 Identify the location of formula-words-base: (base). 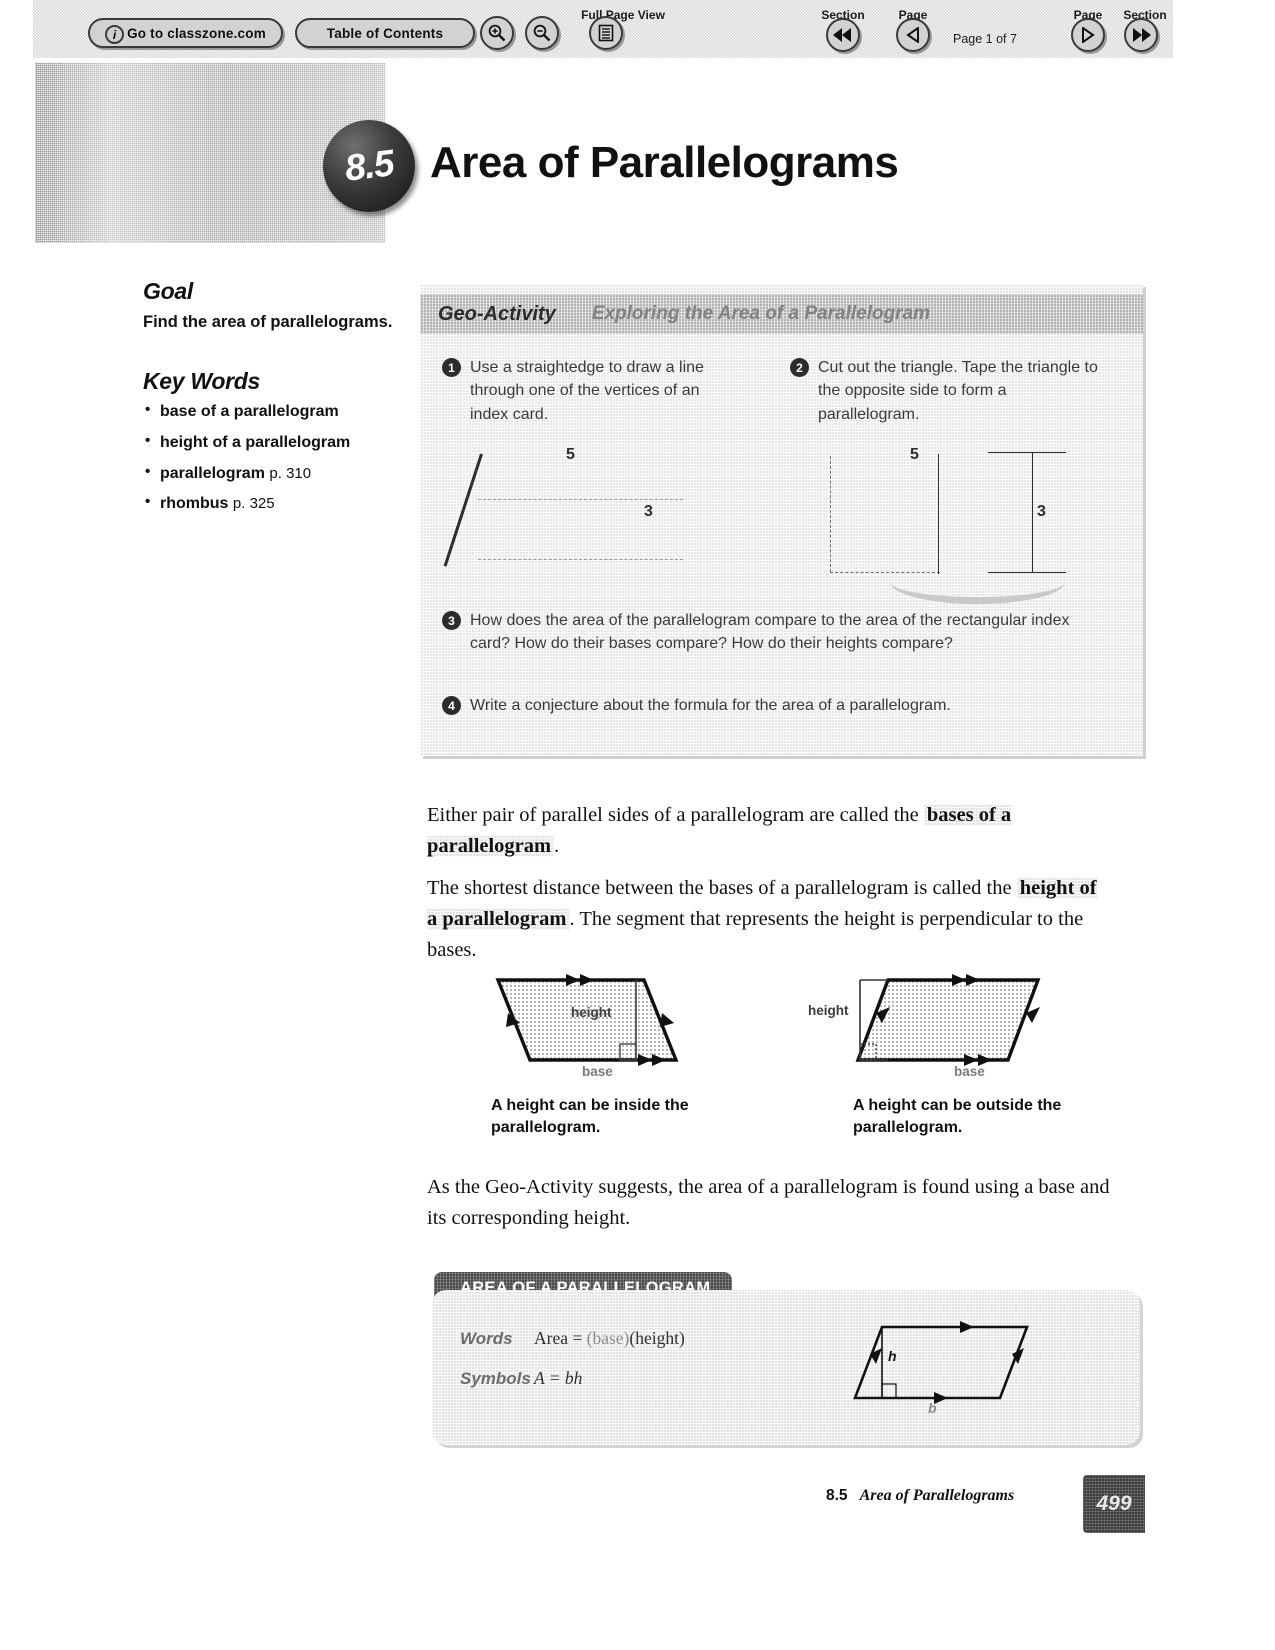
(608, 1338).